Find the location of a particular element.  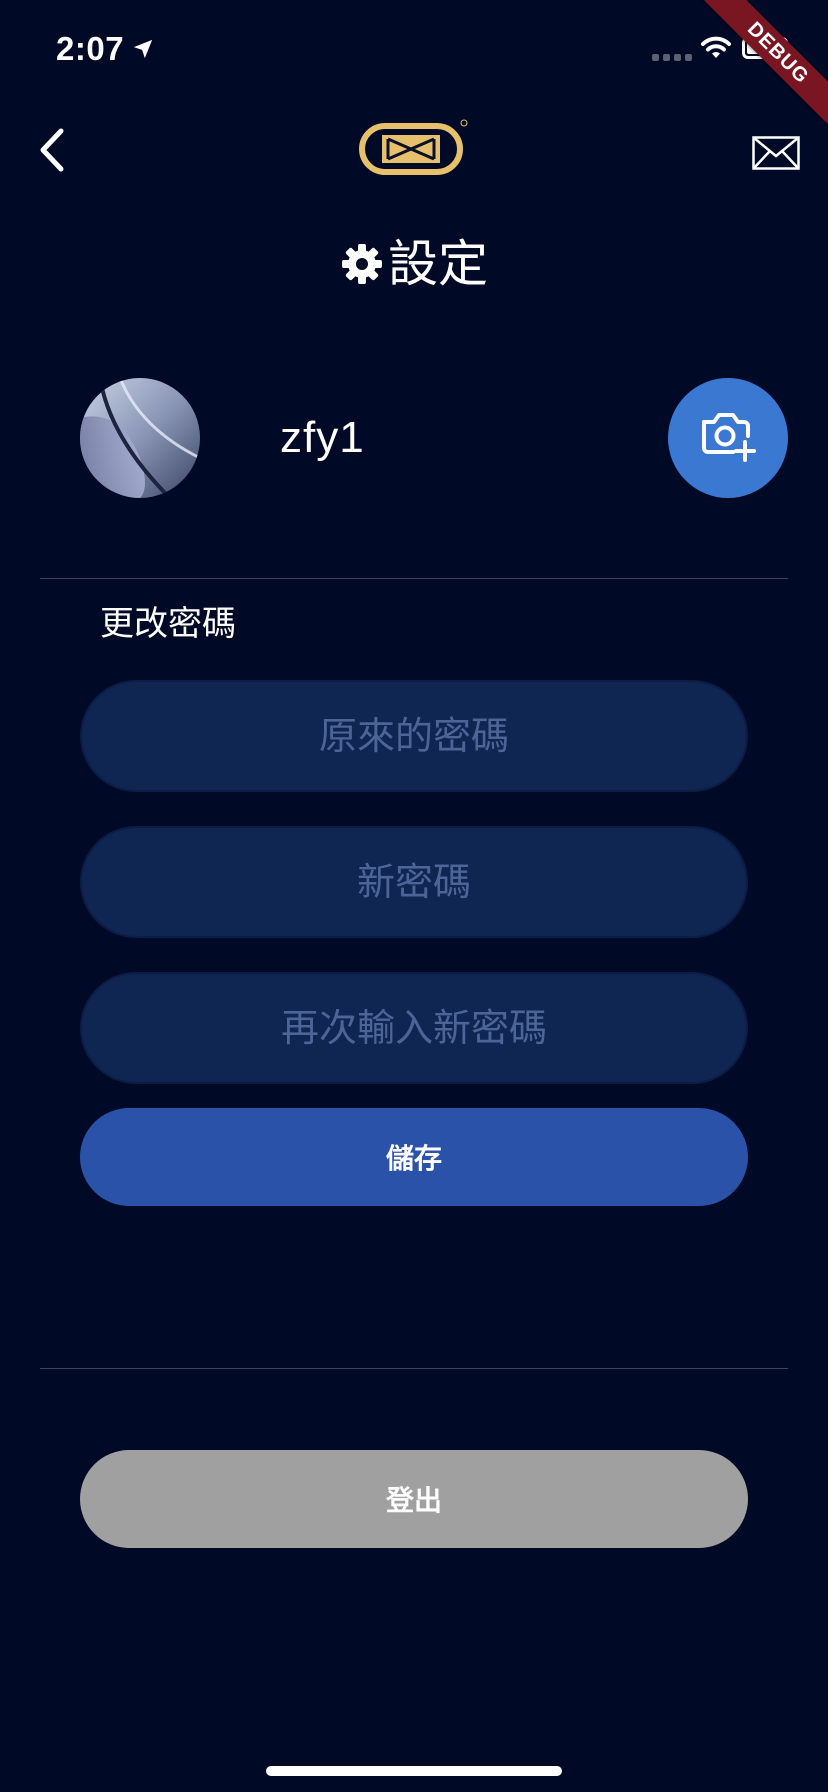

status-time-text: 2:07 is located at coordinates (90, 48).